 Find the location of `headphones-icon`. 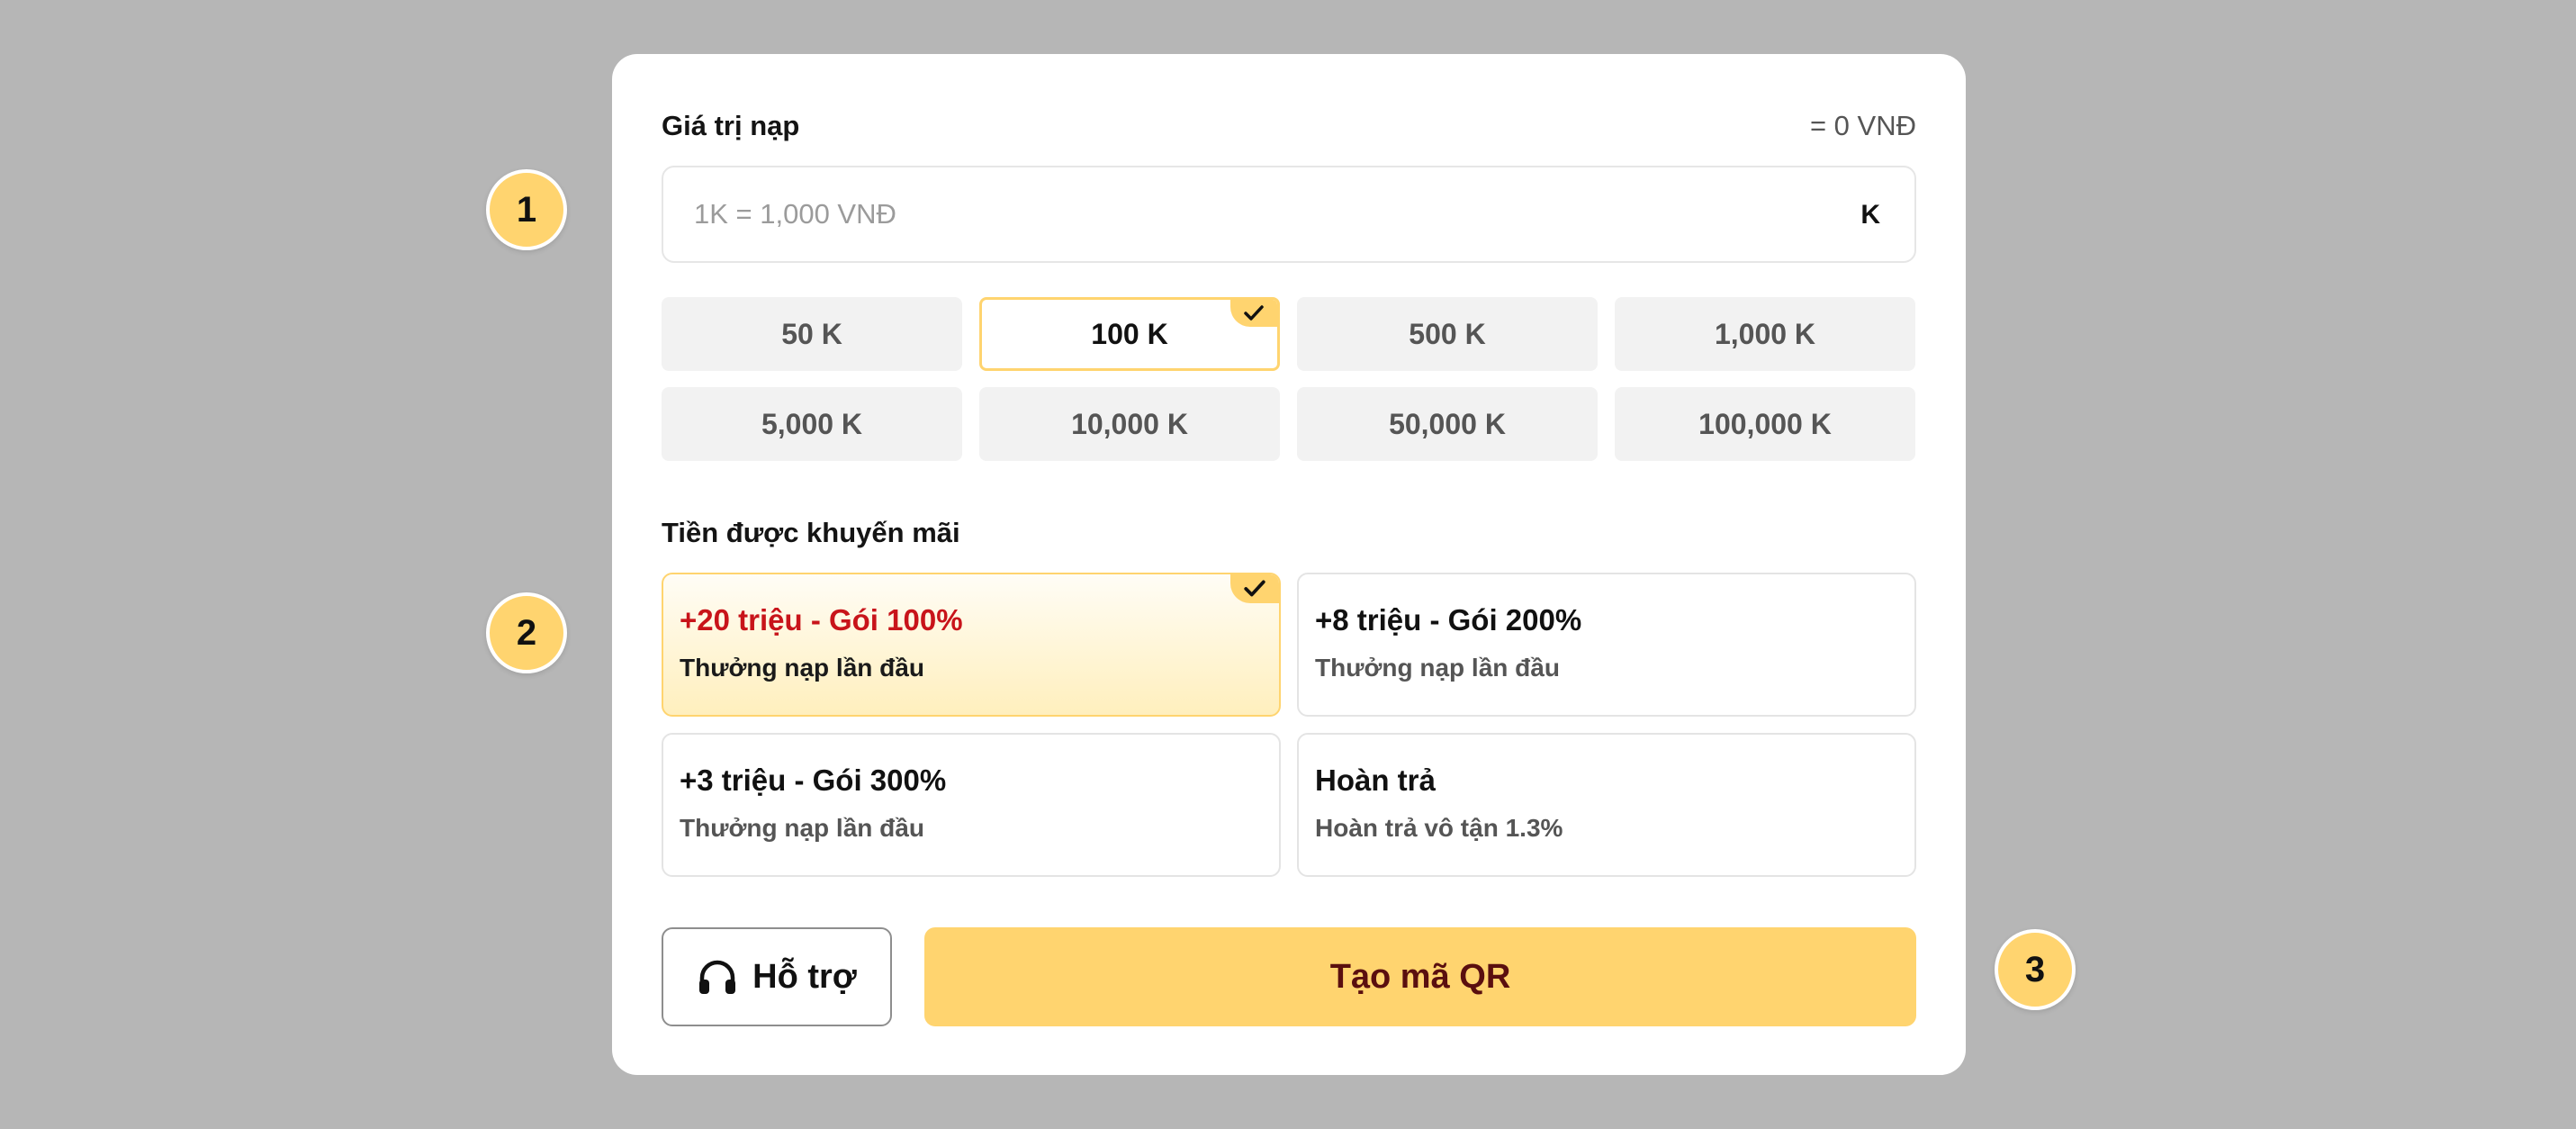

headphones-icon is located at coordinates (717, 977).